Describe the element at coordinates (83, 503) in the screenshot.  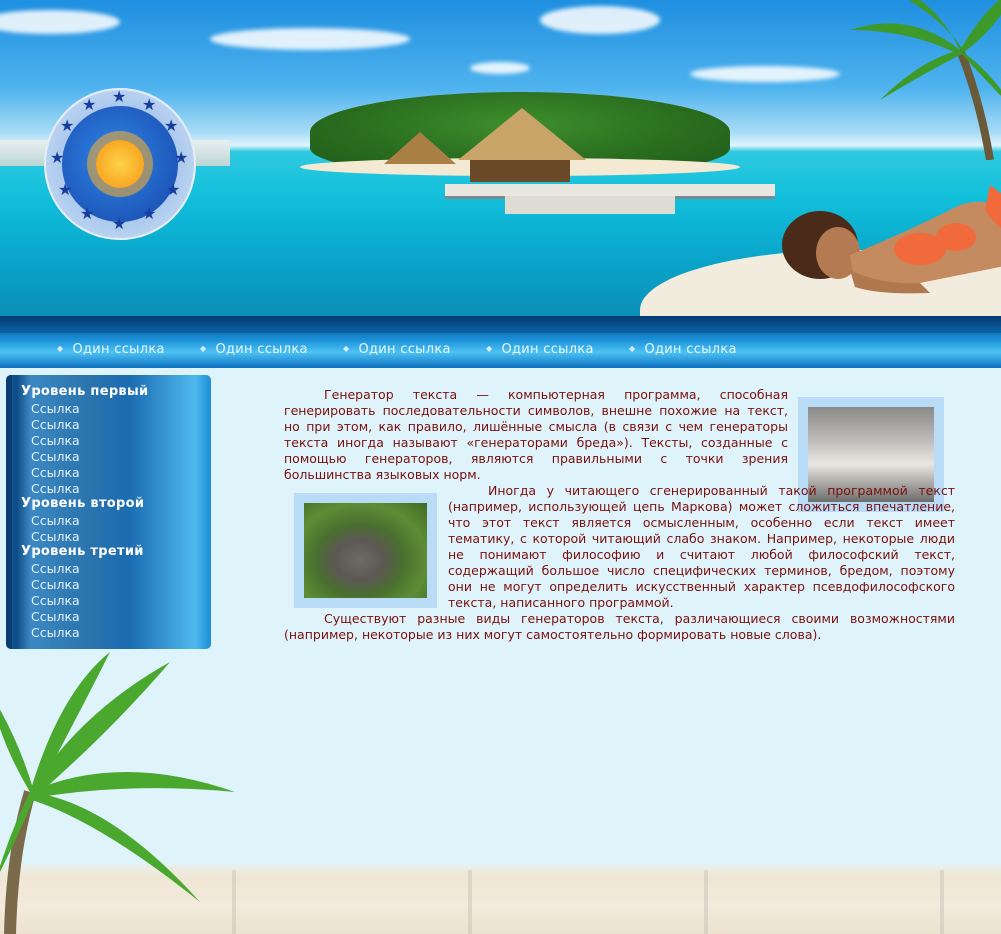
I see `sidebar-level-2-title: Уровень второй` at that location.